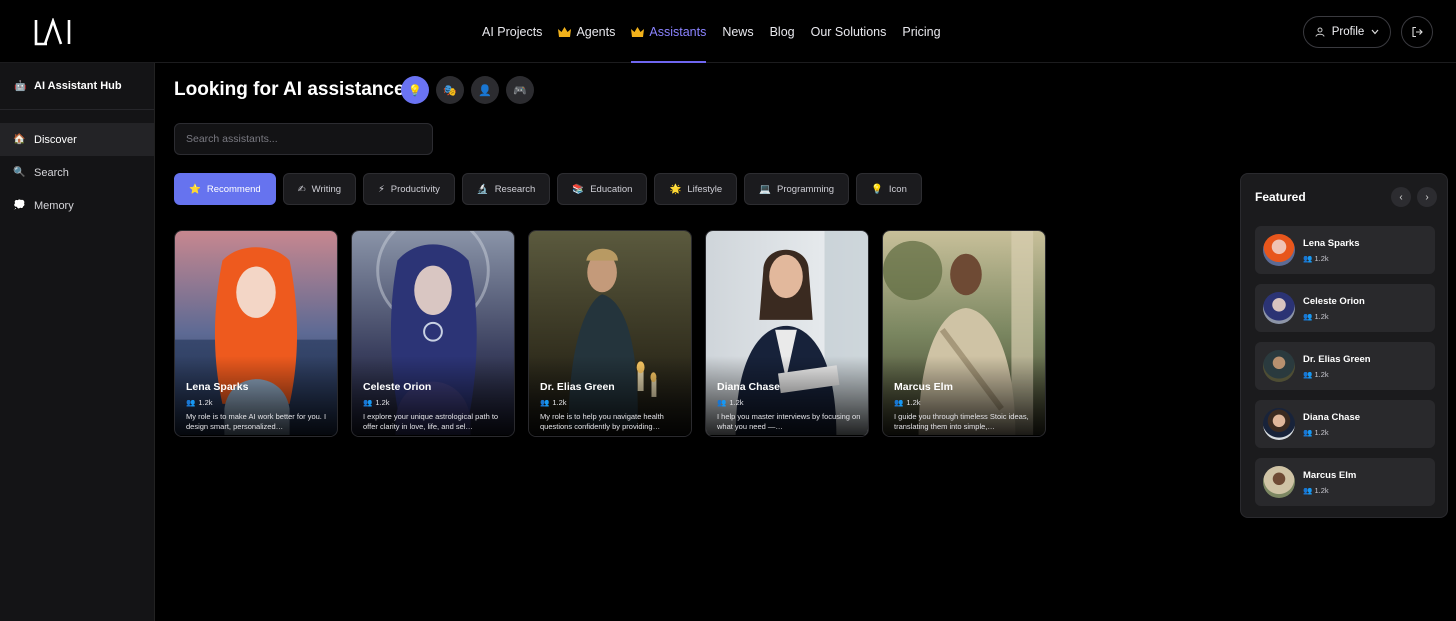 The height and width of the screenshot is (621, 1456). What do you see at coordinates (303, 139) in the screenshot?
I see `search-assistants-input` at bounding box center [303, 139].